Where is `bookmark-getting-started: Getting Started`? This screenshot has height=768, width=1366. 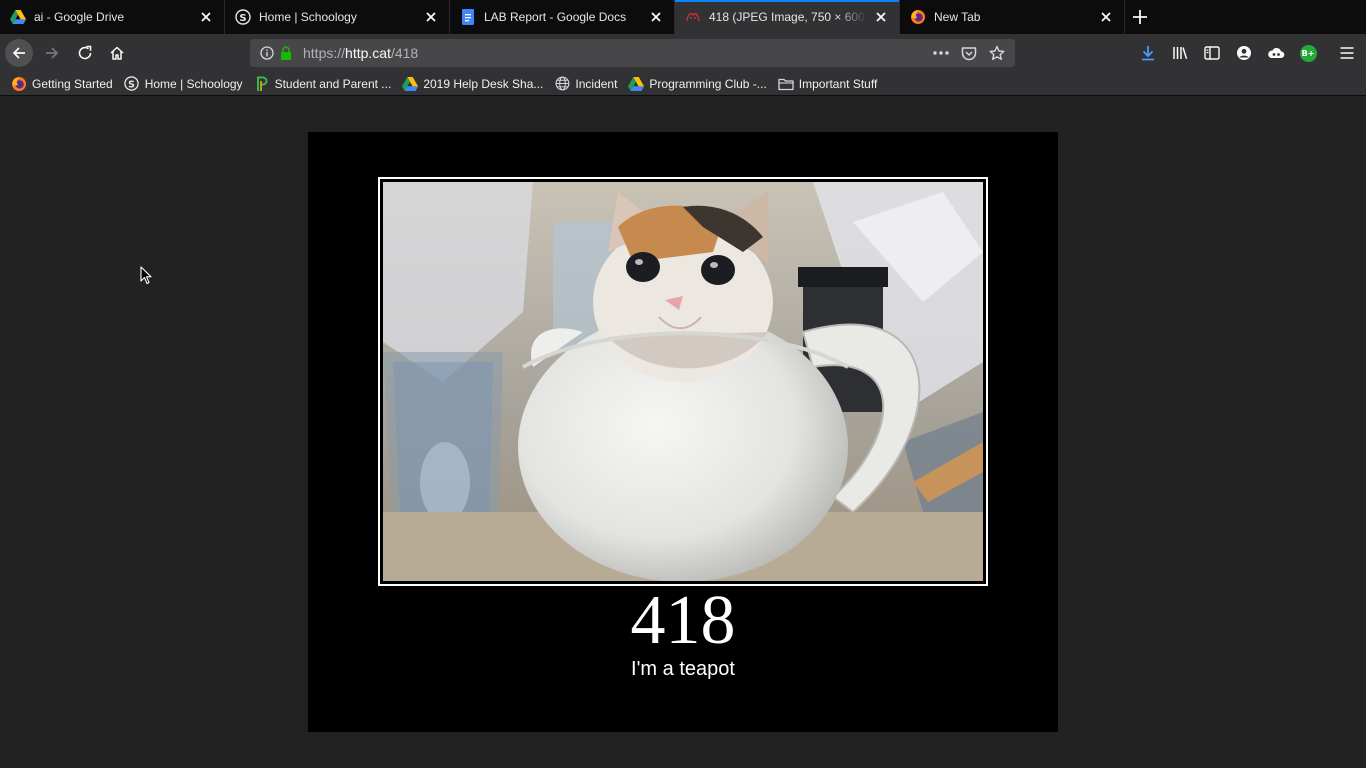 bookmark-getting-started: Getting Started is located at coordinates (62, 84).